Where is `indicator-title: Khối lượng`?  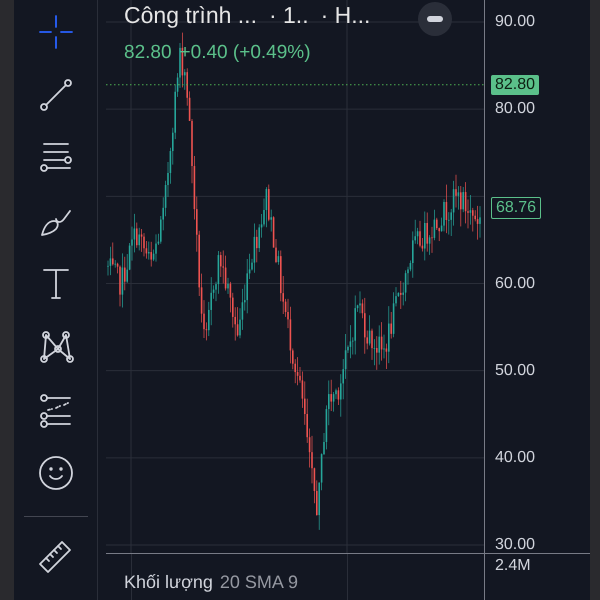
indicator-title: Khối lượng is located at coordinates (168, 582).